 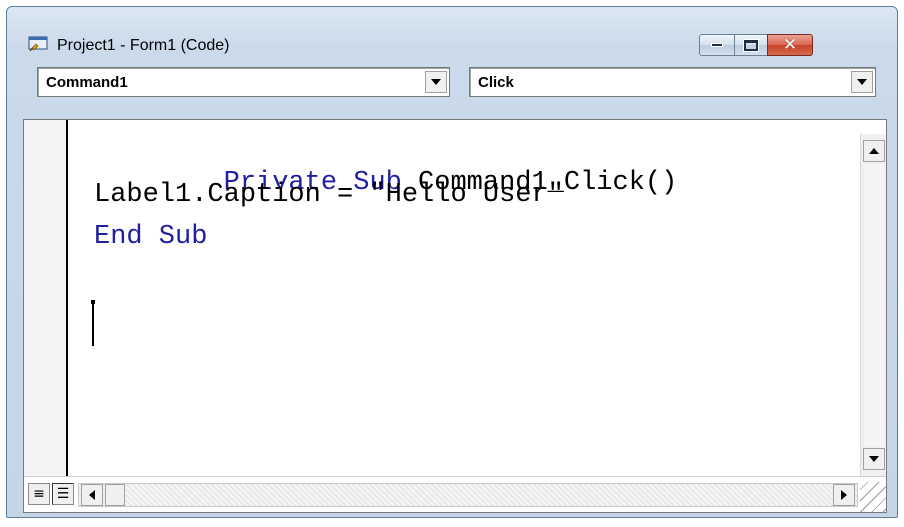 I want to click on procedure-view-icon: ≡, so click(x=39, y=494).